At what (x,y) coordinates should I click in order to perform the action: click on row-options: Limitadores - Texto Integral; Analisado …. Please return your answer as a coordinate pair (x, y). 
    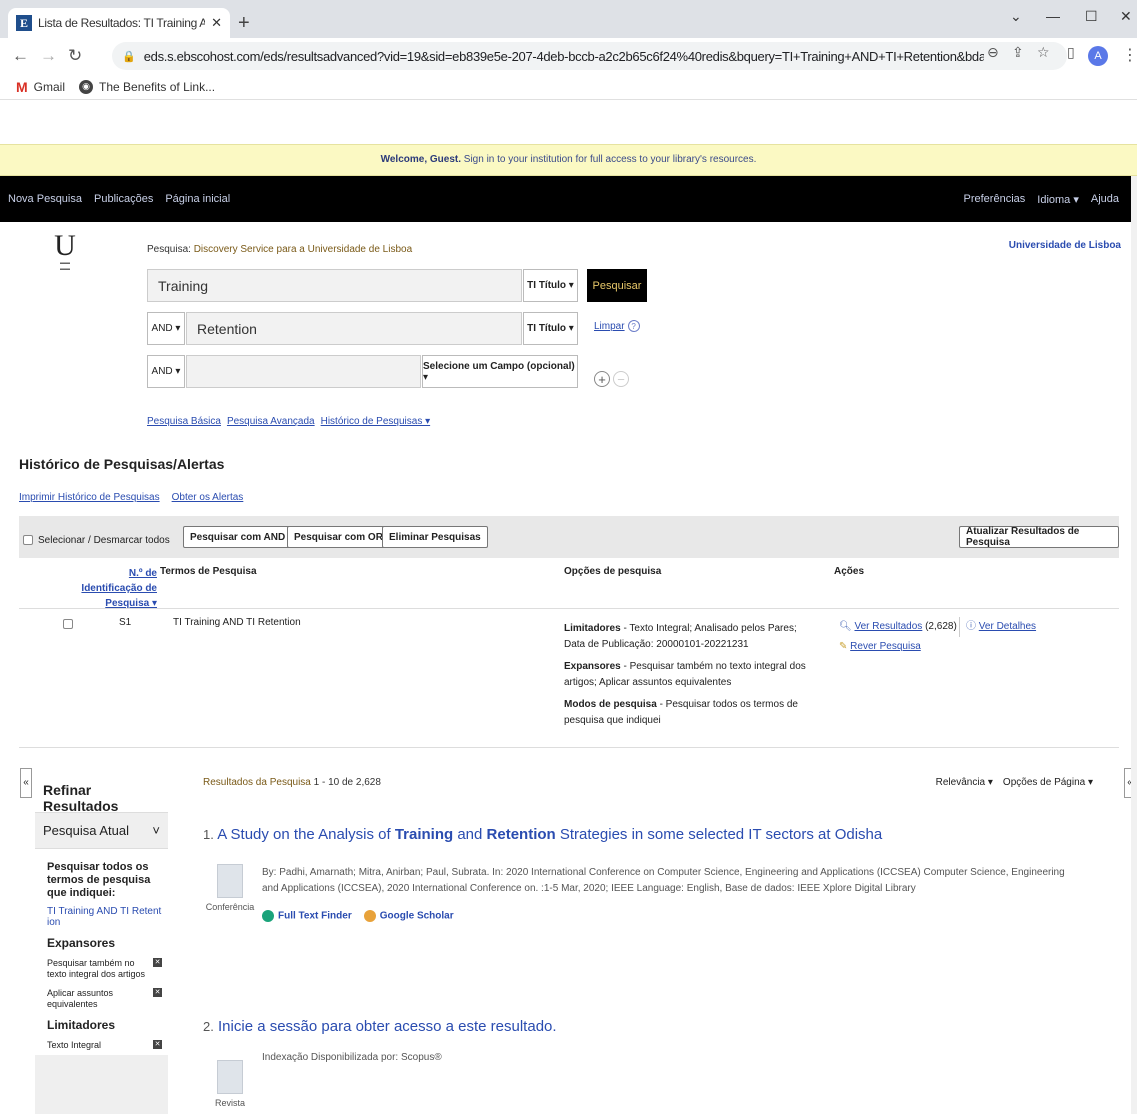
    Looking at the image, I should click on (691, 675).